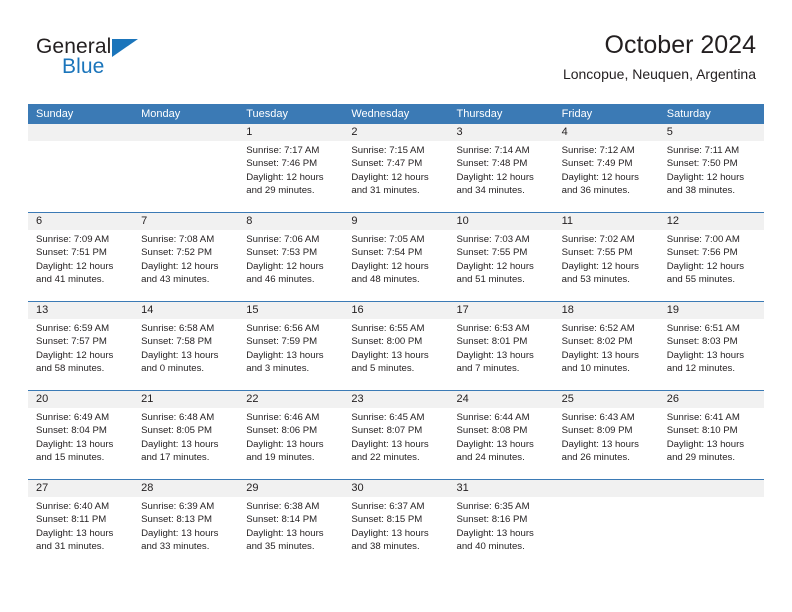 This screenshot has height=612, width=792. Describe the element at coordinates (282, 253) in the screenshot. I see `day-detail-line: Sunset: 7:53 PM` at that location.